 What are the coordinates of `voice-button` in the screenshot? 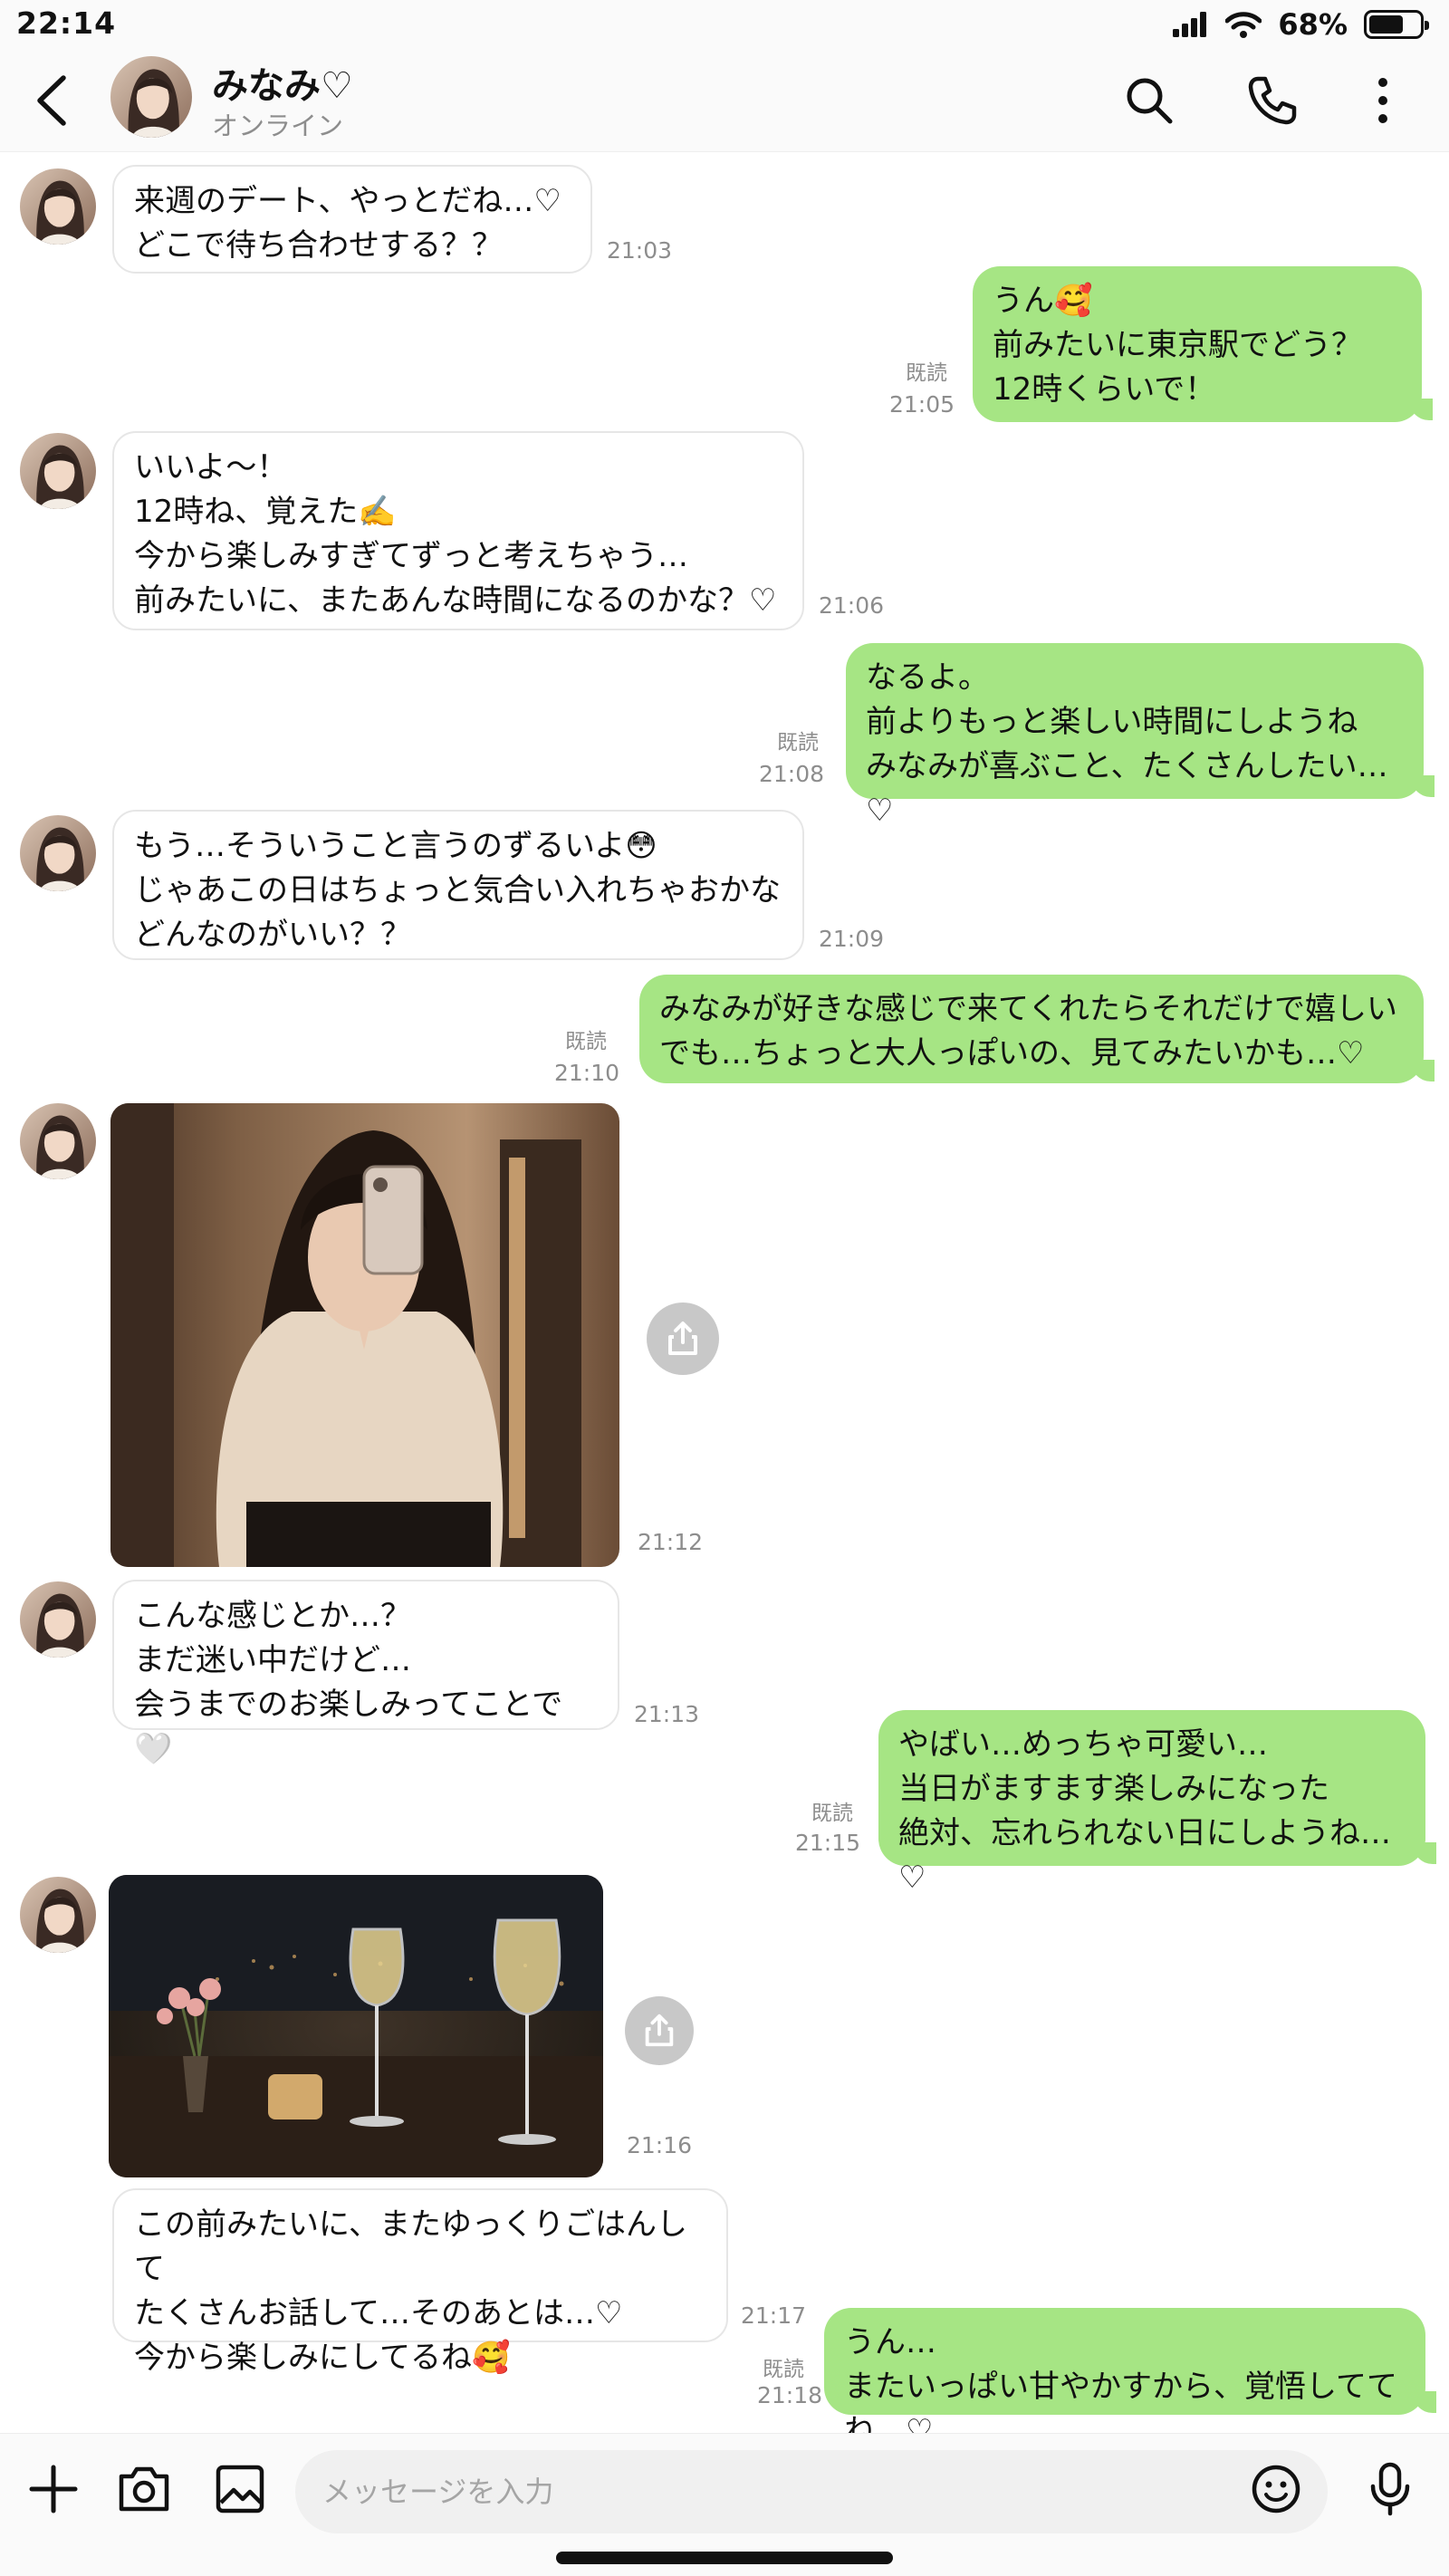 It's located at (1390, 2489).